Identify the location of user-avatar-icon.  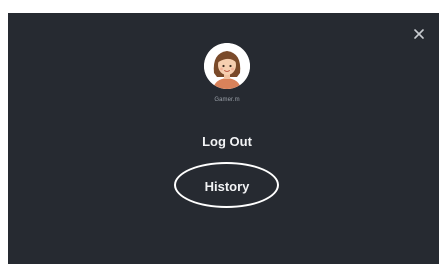
(227, 66).